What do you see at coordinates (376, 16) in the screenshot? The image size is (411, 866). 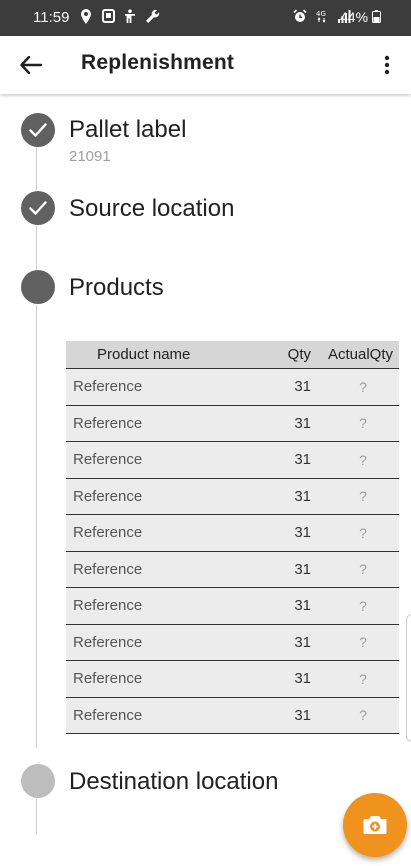 I see `battery-icon` at bounding box center [376, 16].